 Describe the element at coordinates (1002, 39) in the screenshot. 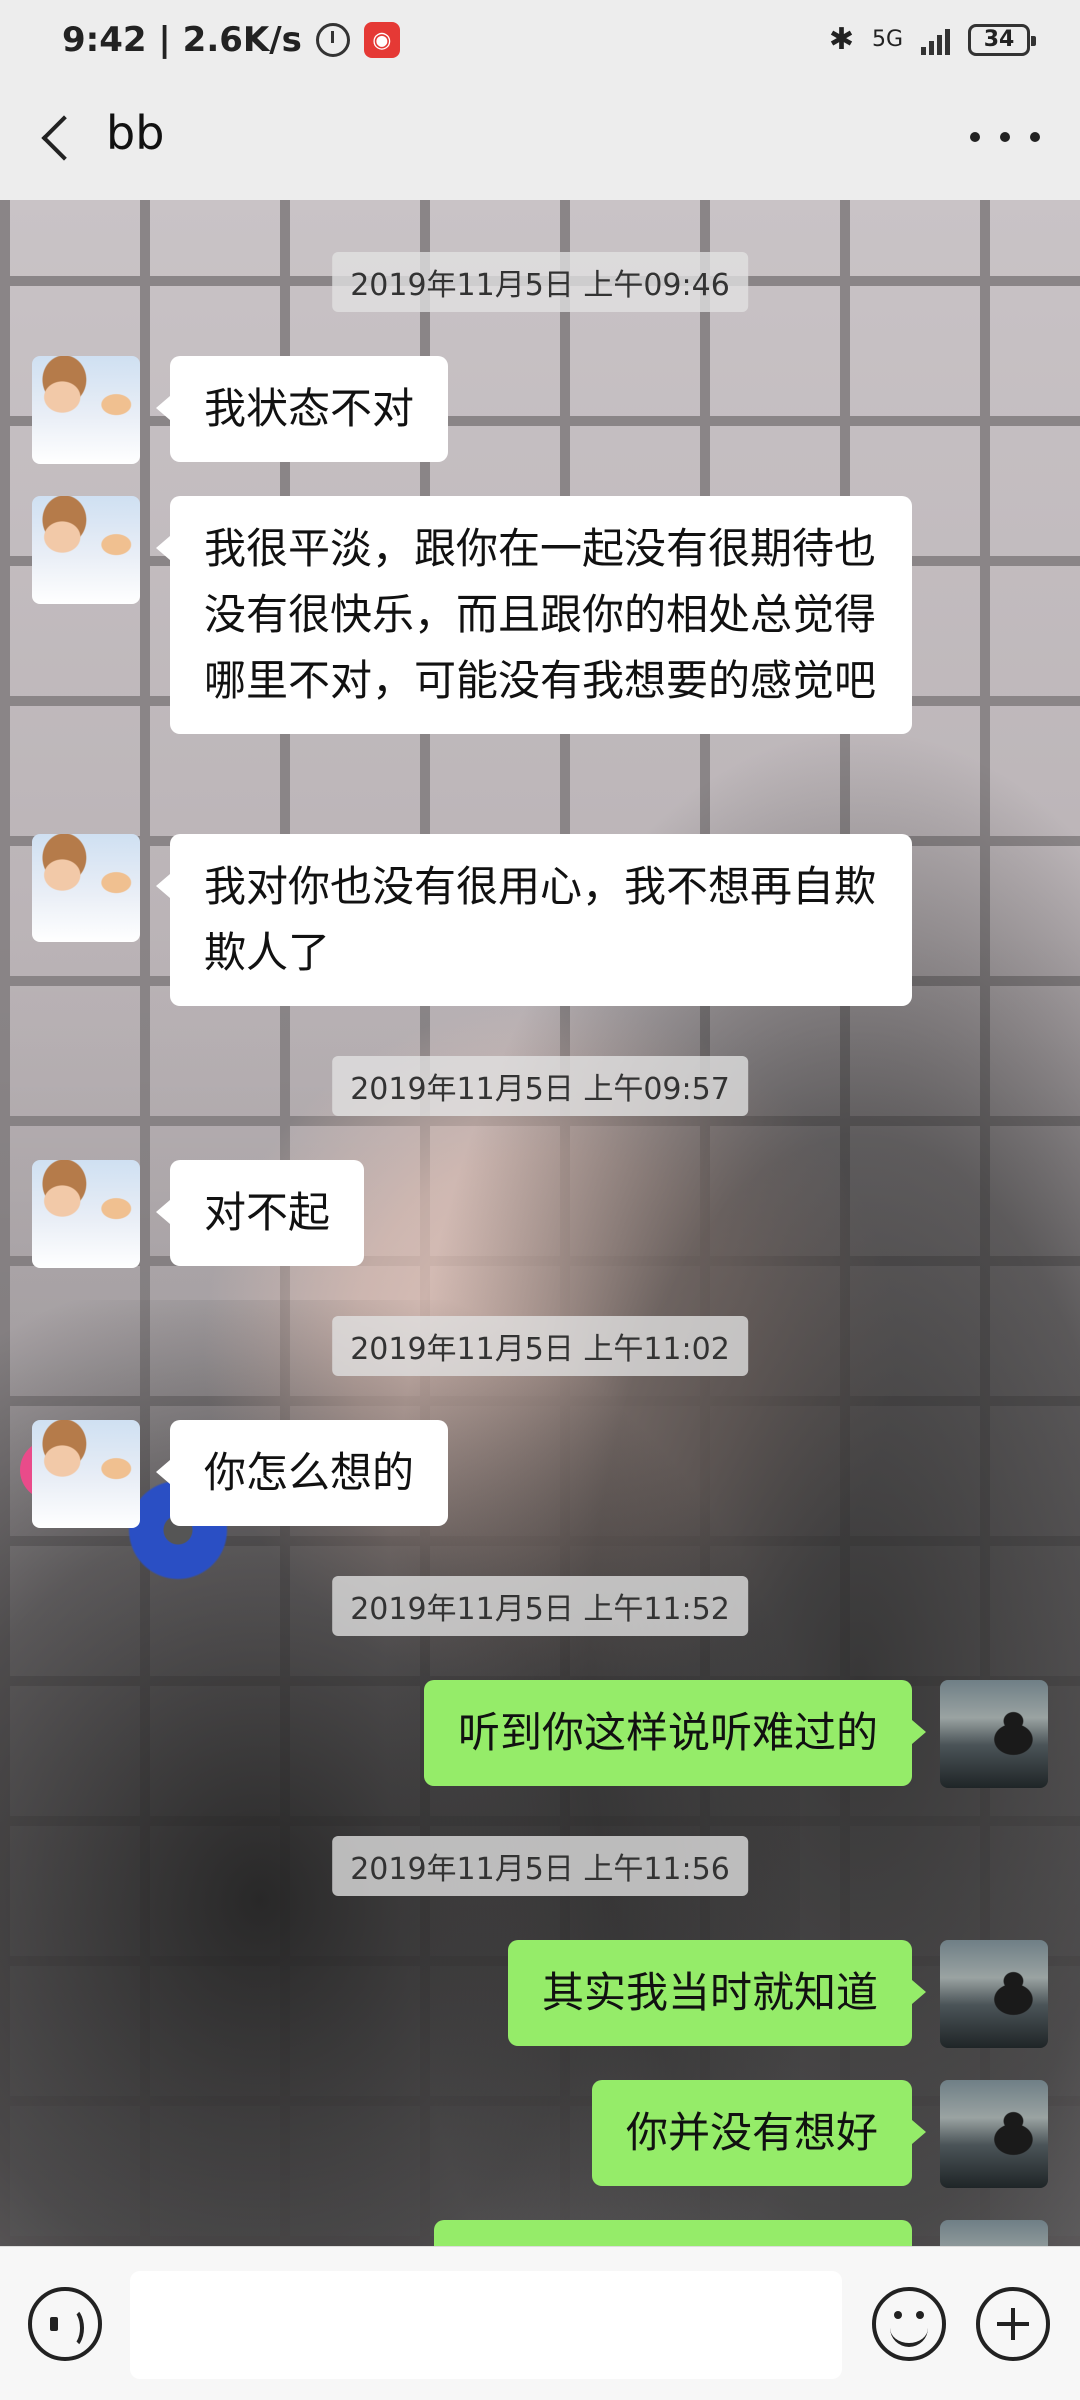

I see `battery-icon: 34` at that location.